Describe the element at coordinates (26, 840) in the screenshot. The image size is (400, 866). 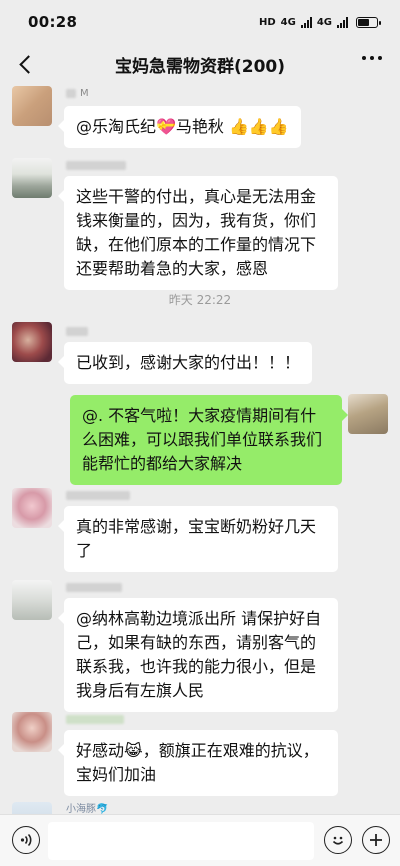
I see `voice-icon` at that location.